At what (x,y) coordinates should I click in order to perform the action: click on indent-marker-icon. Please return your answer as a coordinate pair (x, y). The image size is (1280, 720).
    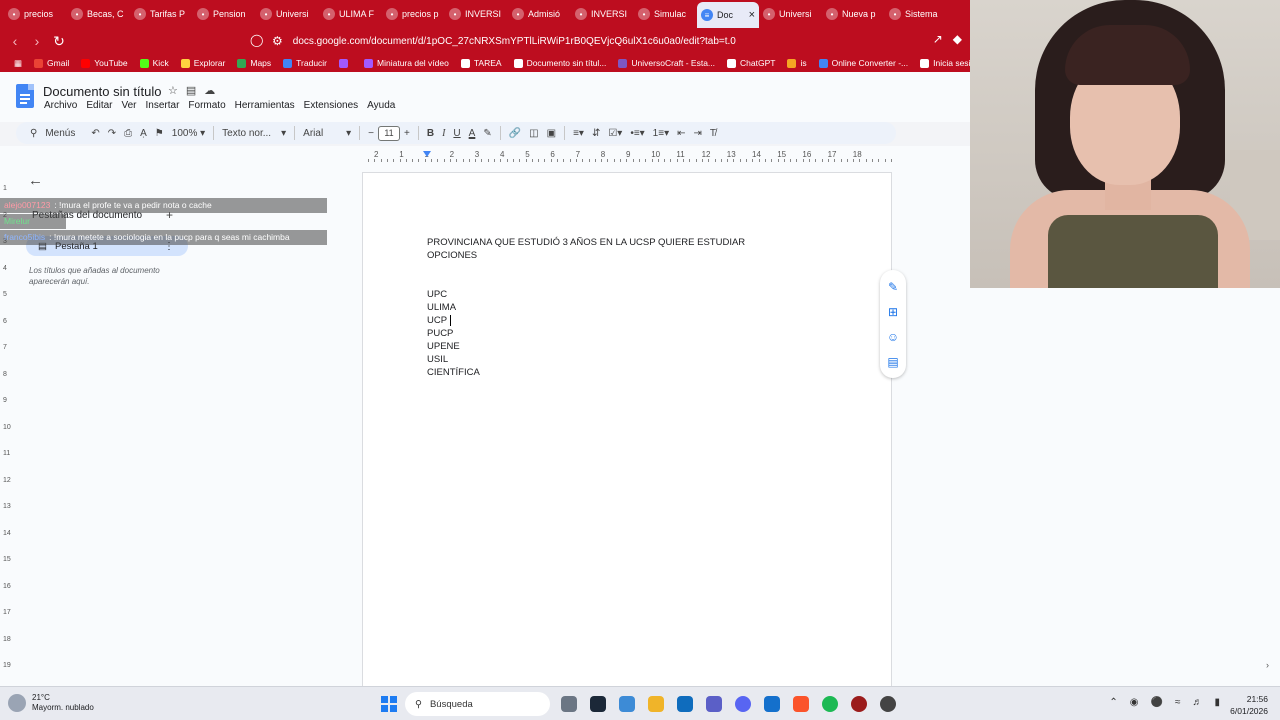
    Looking at the image, I should click on (427, 154).